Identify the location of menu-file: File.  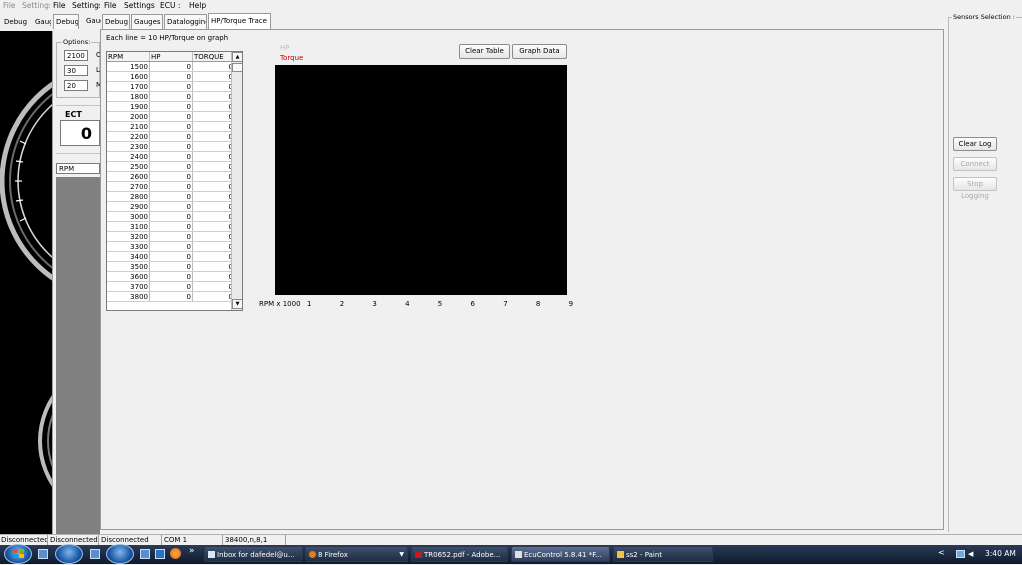
(110, 6).